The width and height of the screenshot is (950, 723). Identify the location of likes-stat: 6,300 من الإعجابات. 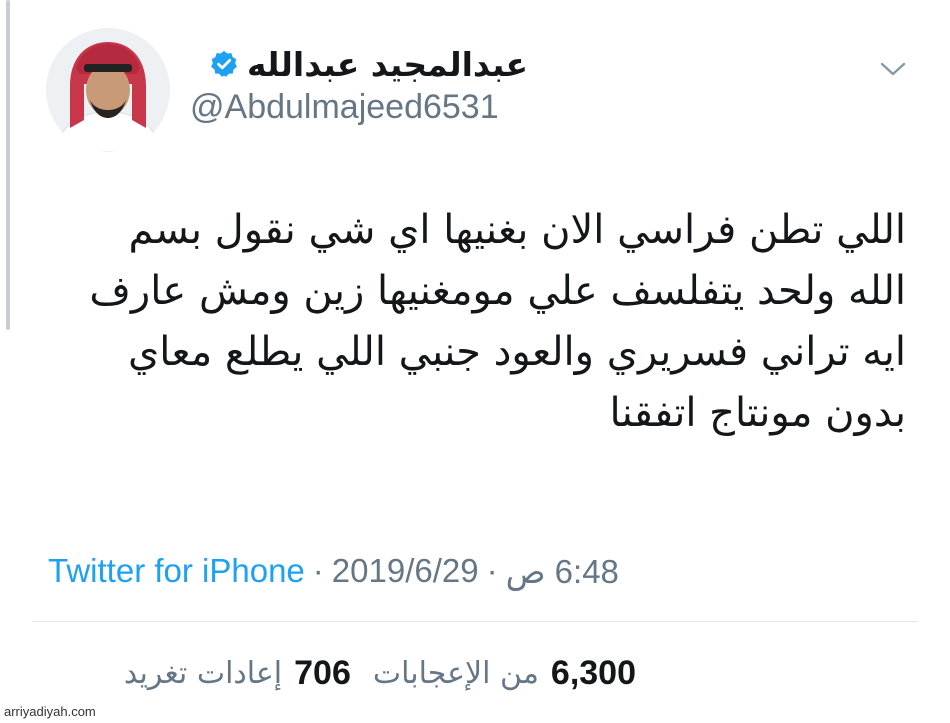
(504, 673).